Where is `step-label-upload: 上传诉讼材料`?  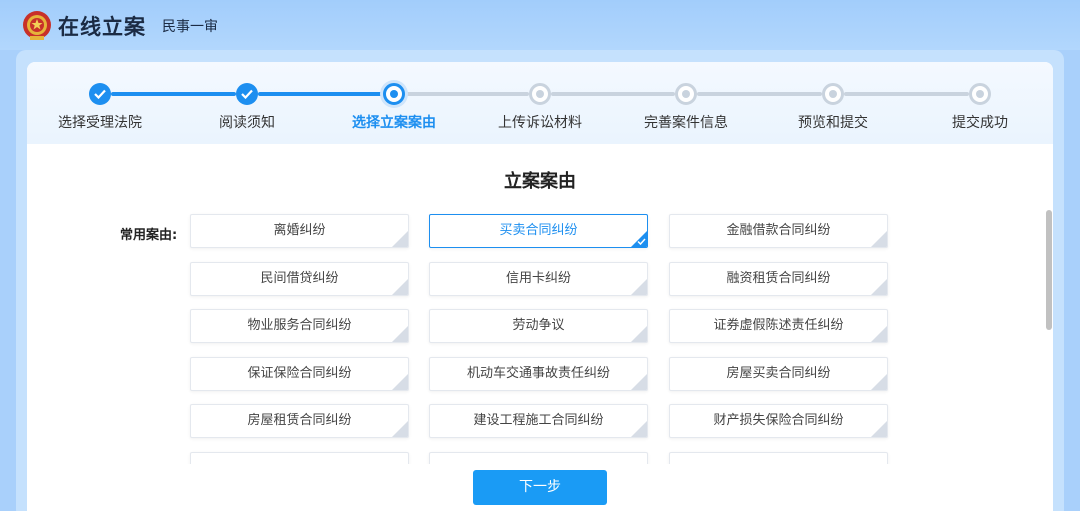 step-label-upload: 上传诉讼材料 is located at coordinates (540, 123).